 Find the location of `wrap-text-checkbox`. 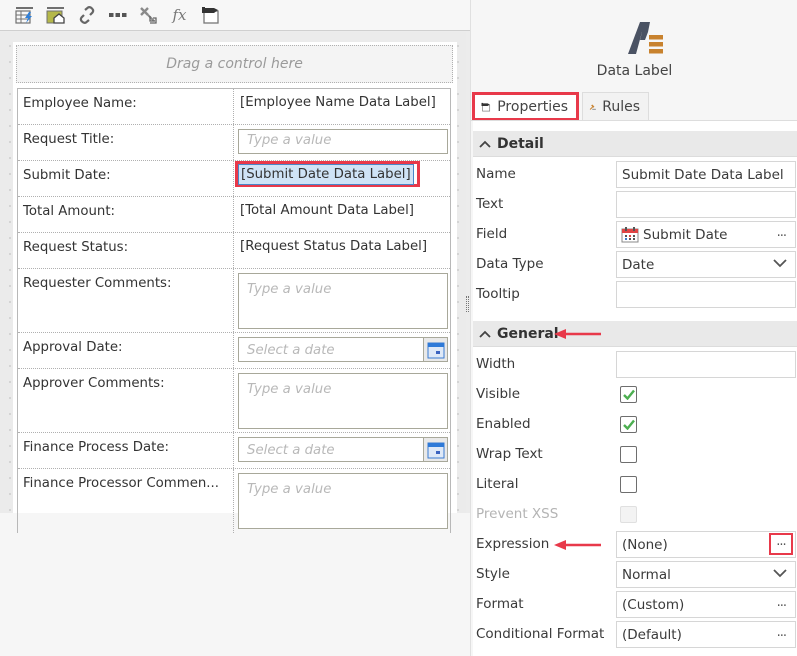

wrap-text-checkbox is located at coordinates (628, 454).